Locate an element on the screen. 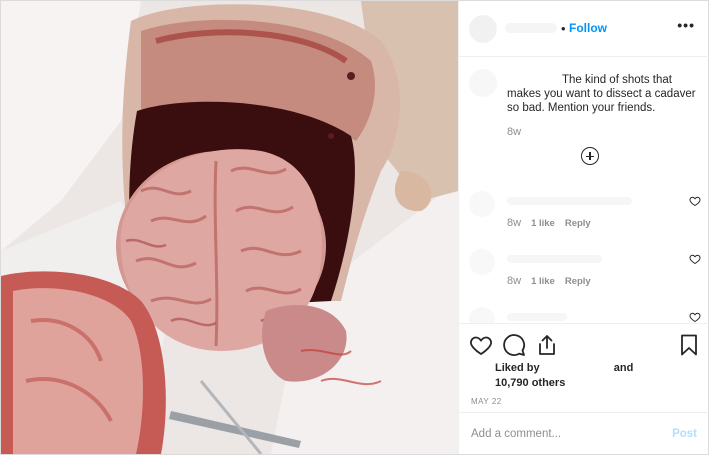 The width and height of the screenshot is (709, 455). caption-time: 8w is located at coordinates (514, 132).